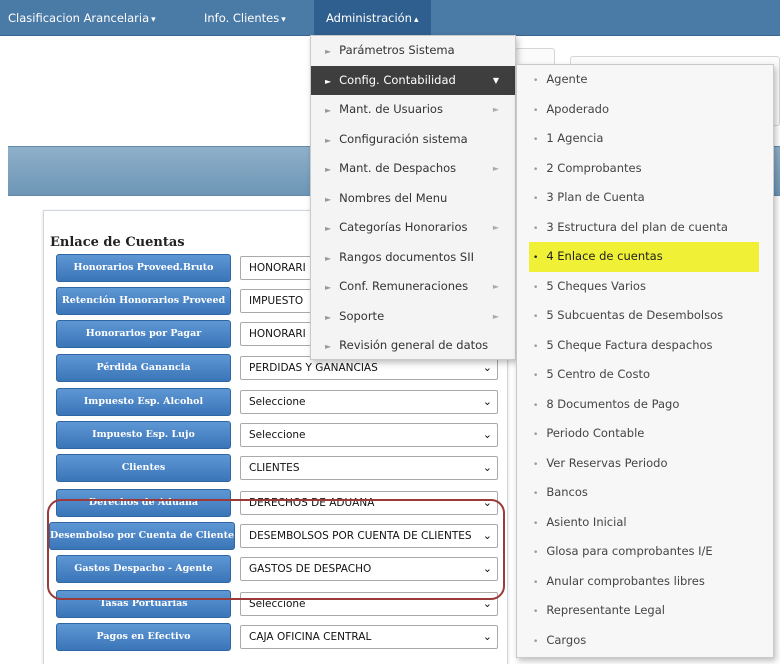  I want to click on admin-menu-item: ► Categorías Honorarios ►, so click(413, 227).